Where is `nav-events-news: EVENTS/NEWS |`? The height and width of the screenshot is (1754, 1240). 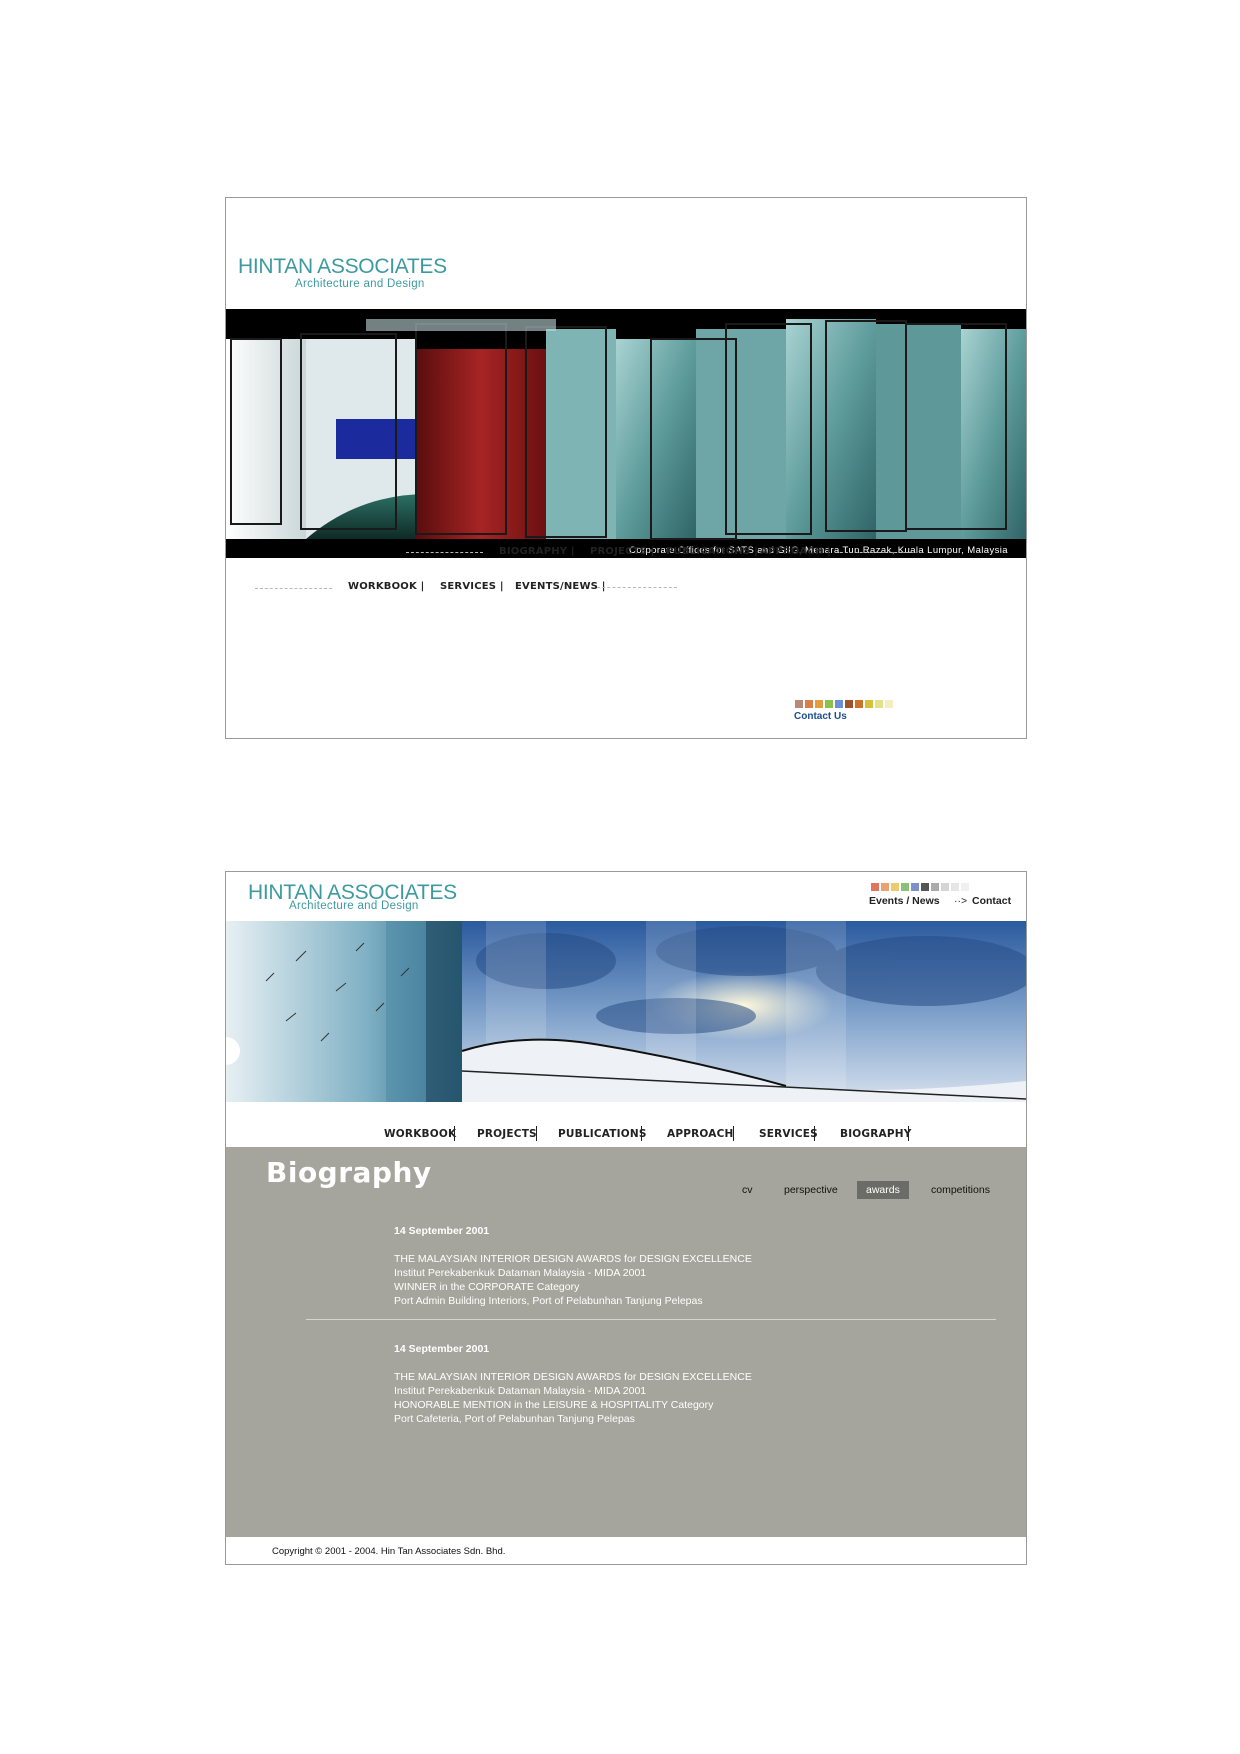 nav-events-news: EVENTS/NEWS | is located at coordinates (560, 587).